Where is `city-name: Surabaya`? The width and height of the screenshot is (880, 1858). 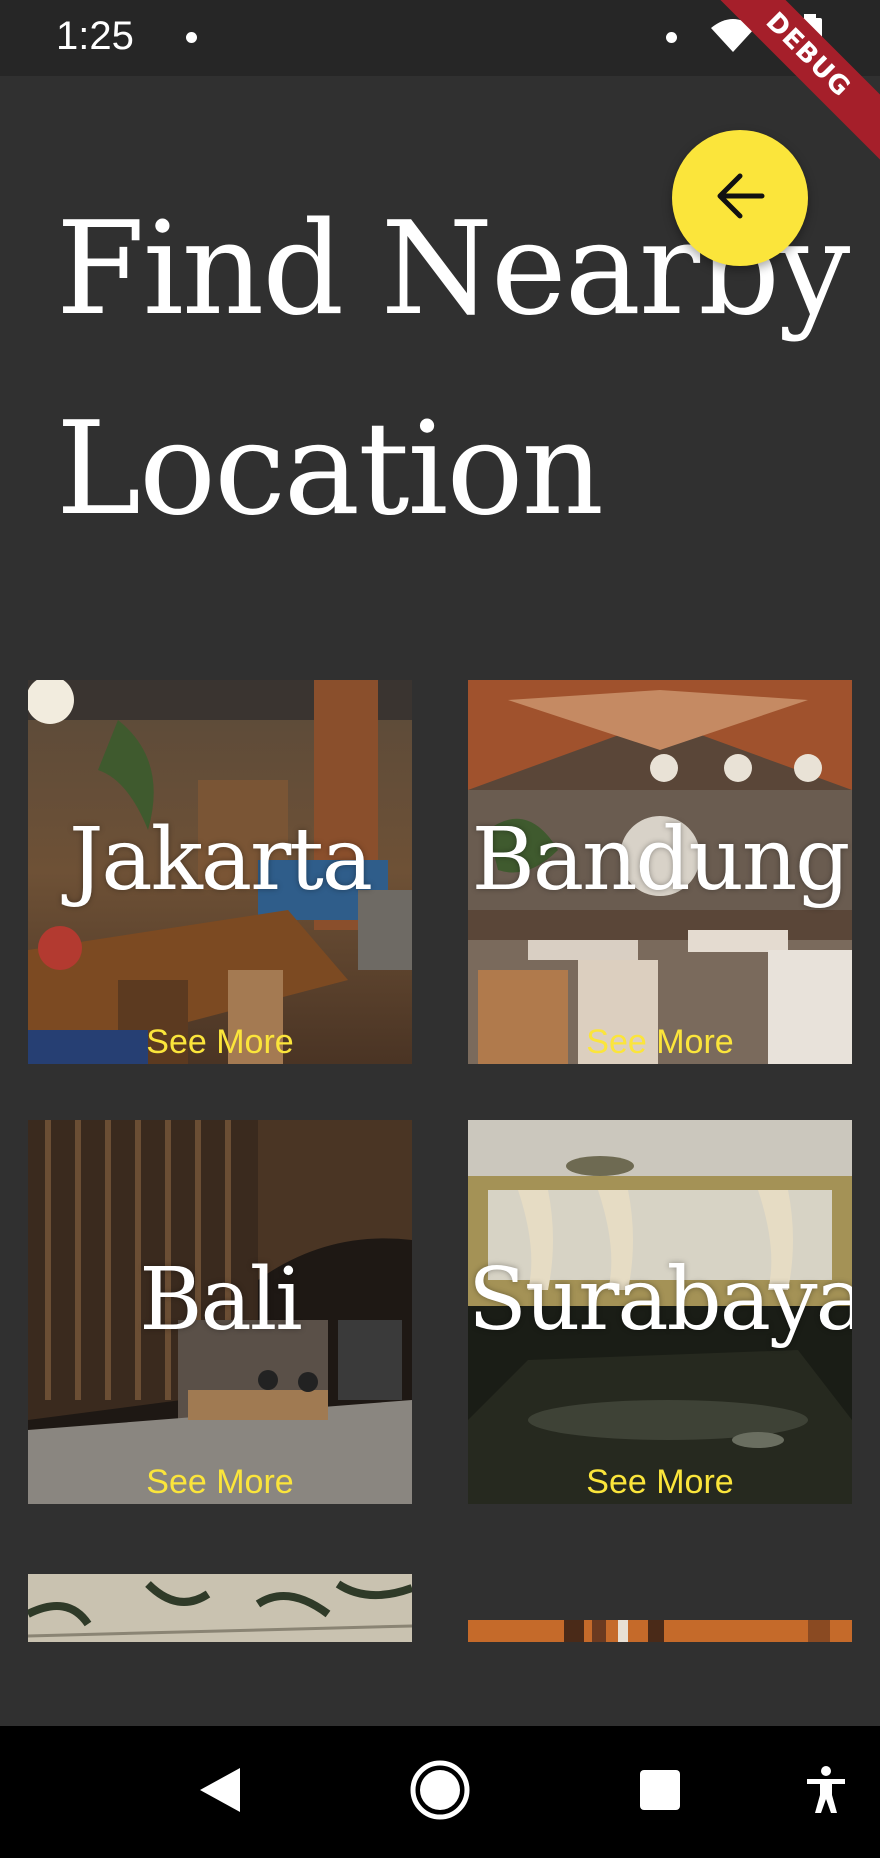
city-name: Surabaya is located at coordinates (660, 1300).